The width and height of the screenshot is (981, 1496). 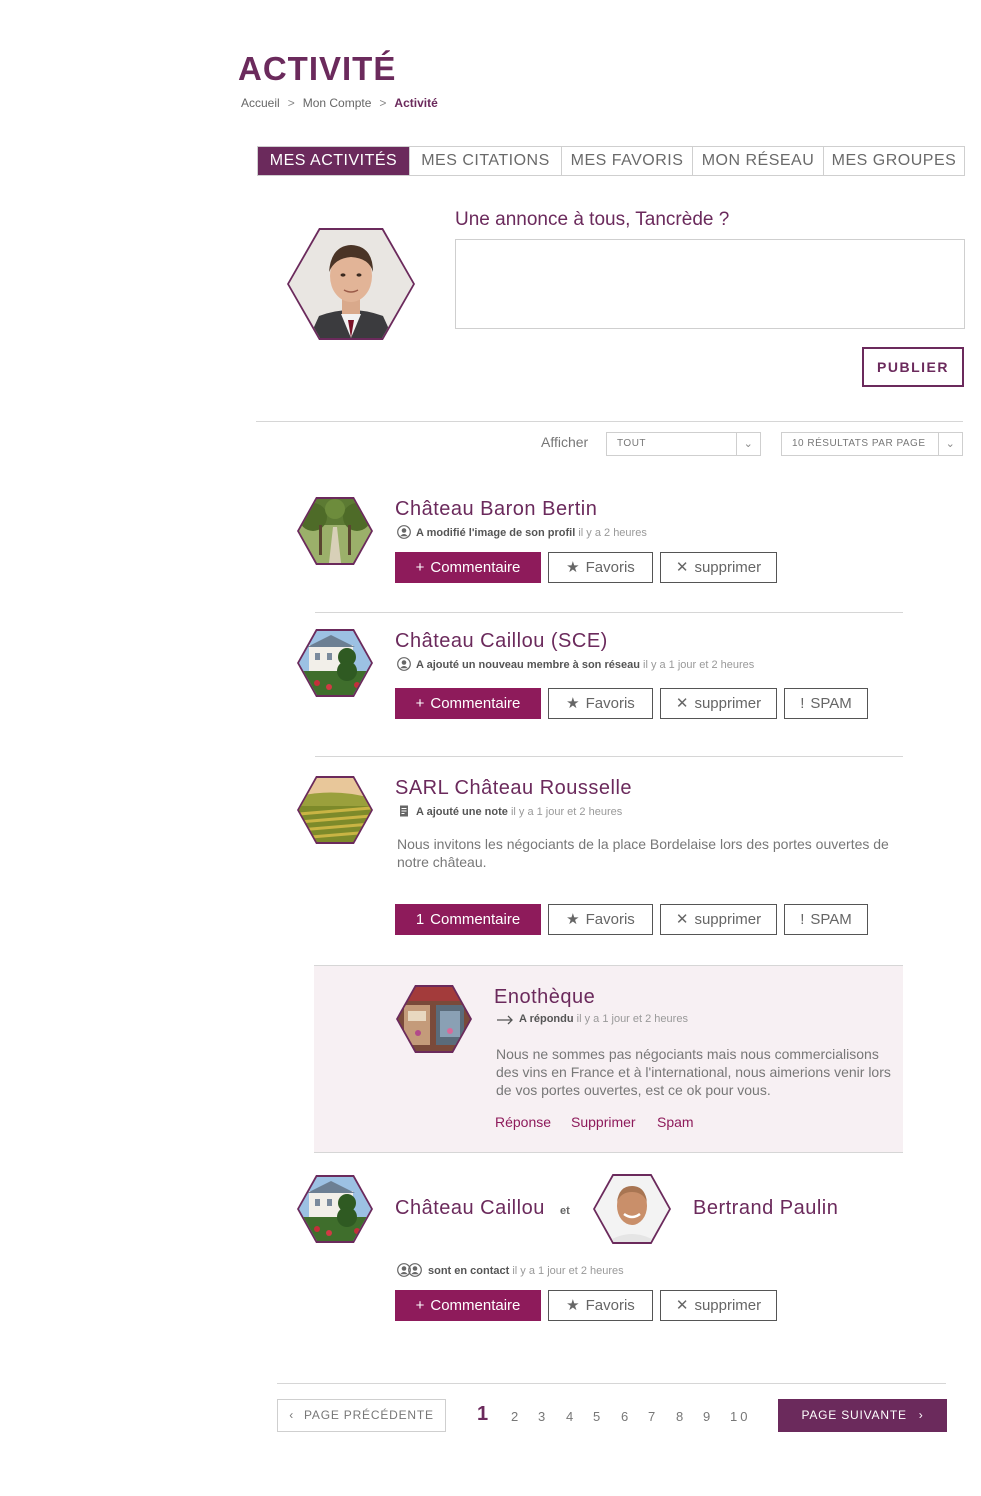 What do you see at coordinates (831, 919) in the screenshot?
I see `spam-button-label: SPAM` at bounding box center [831, 919].